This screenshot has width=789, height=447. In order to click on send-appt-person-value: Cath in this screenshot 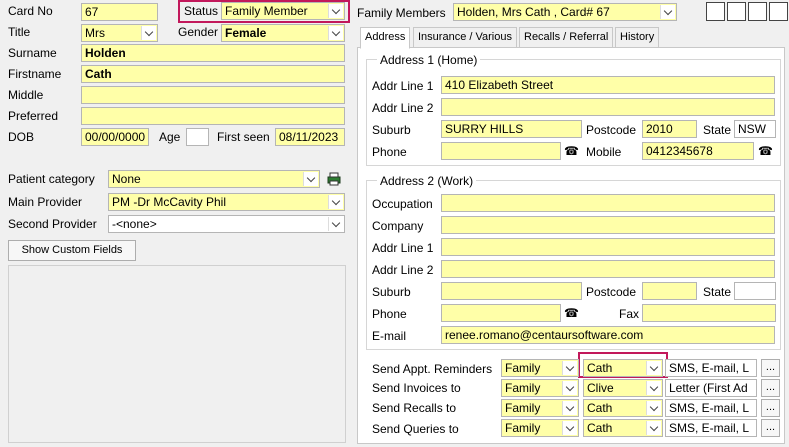, I will do `click(600, 368)`.